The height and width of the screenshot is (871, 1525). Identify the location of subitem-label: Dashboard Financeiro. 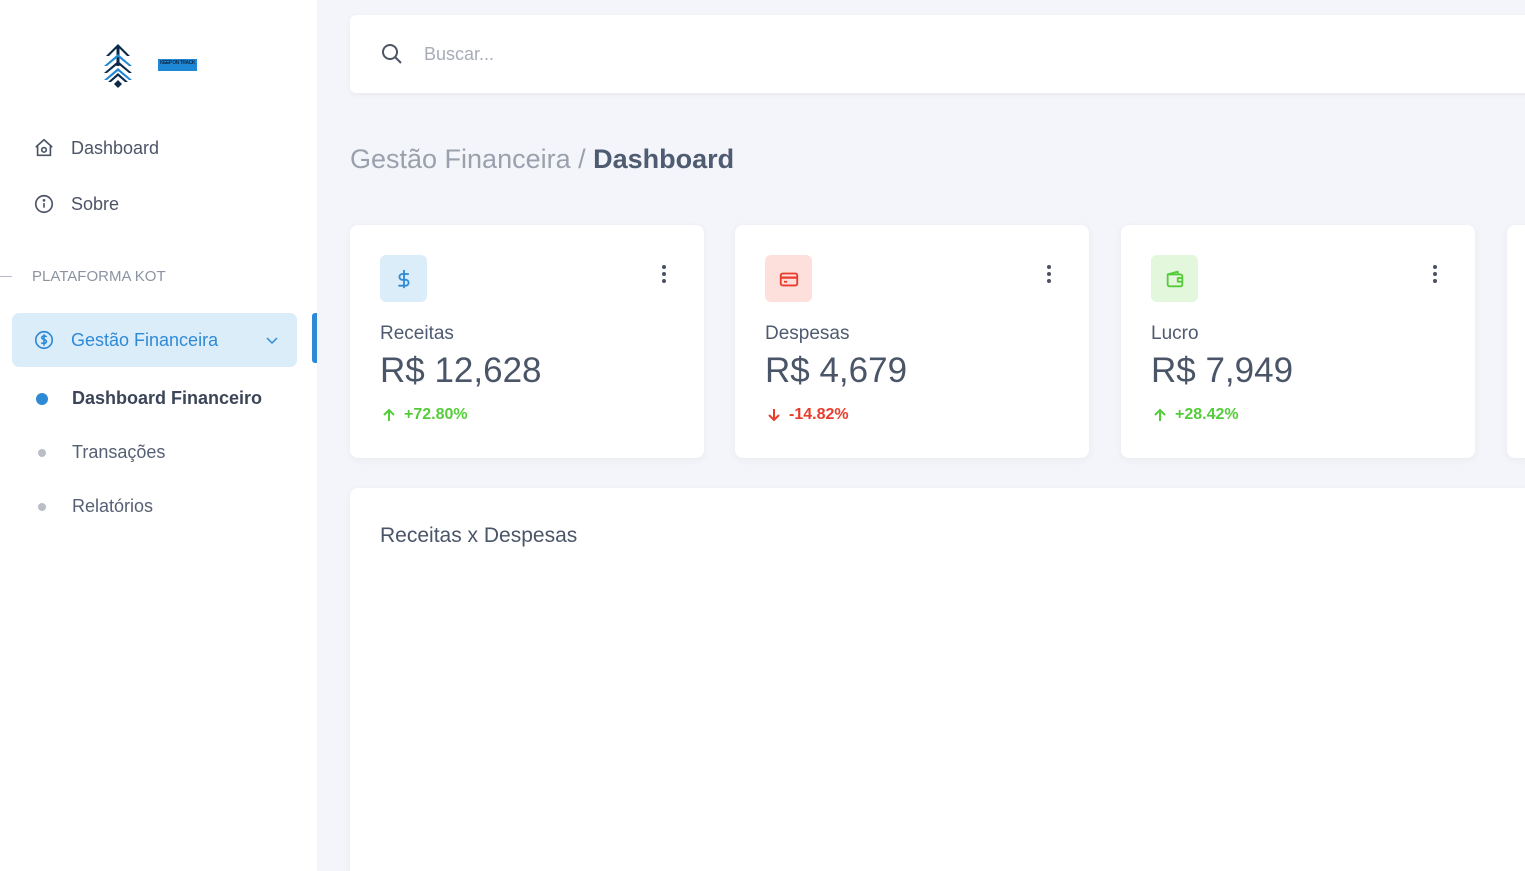
(167, 398).